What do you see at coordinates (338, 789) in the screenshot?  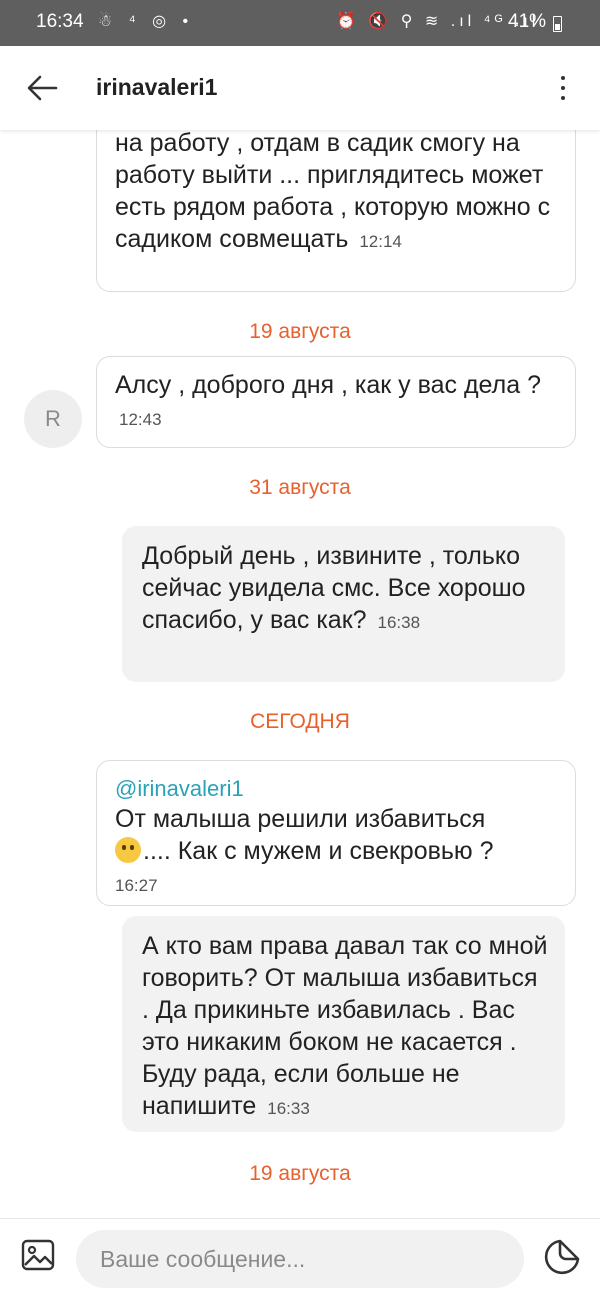 I see `mention-link: @irinavaleri1` at bounding box center [338, 789].